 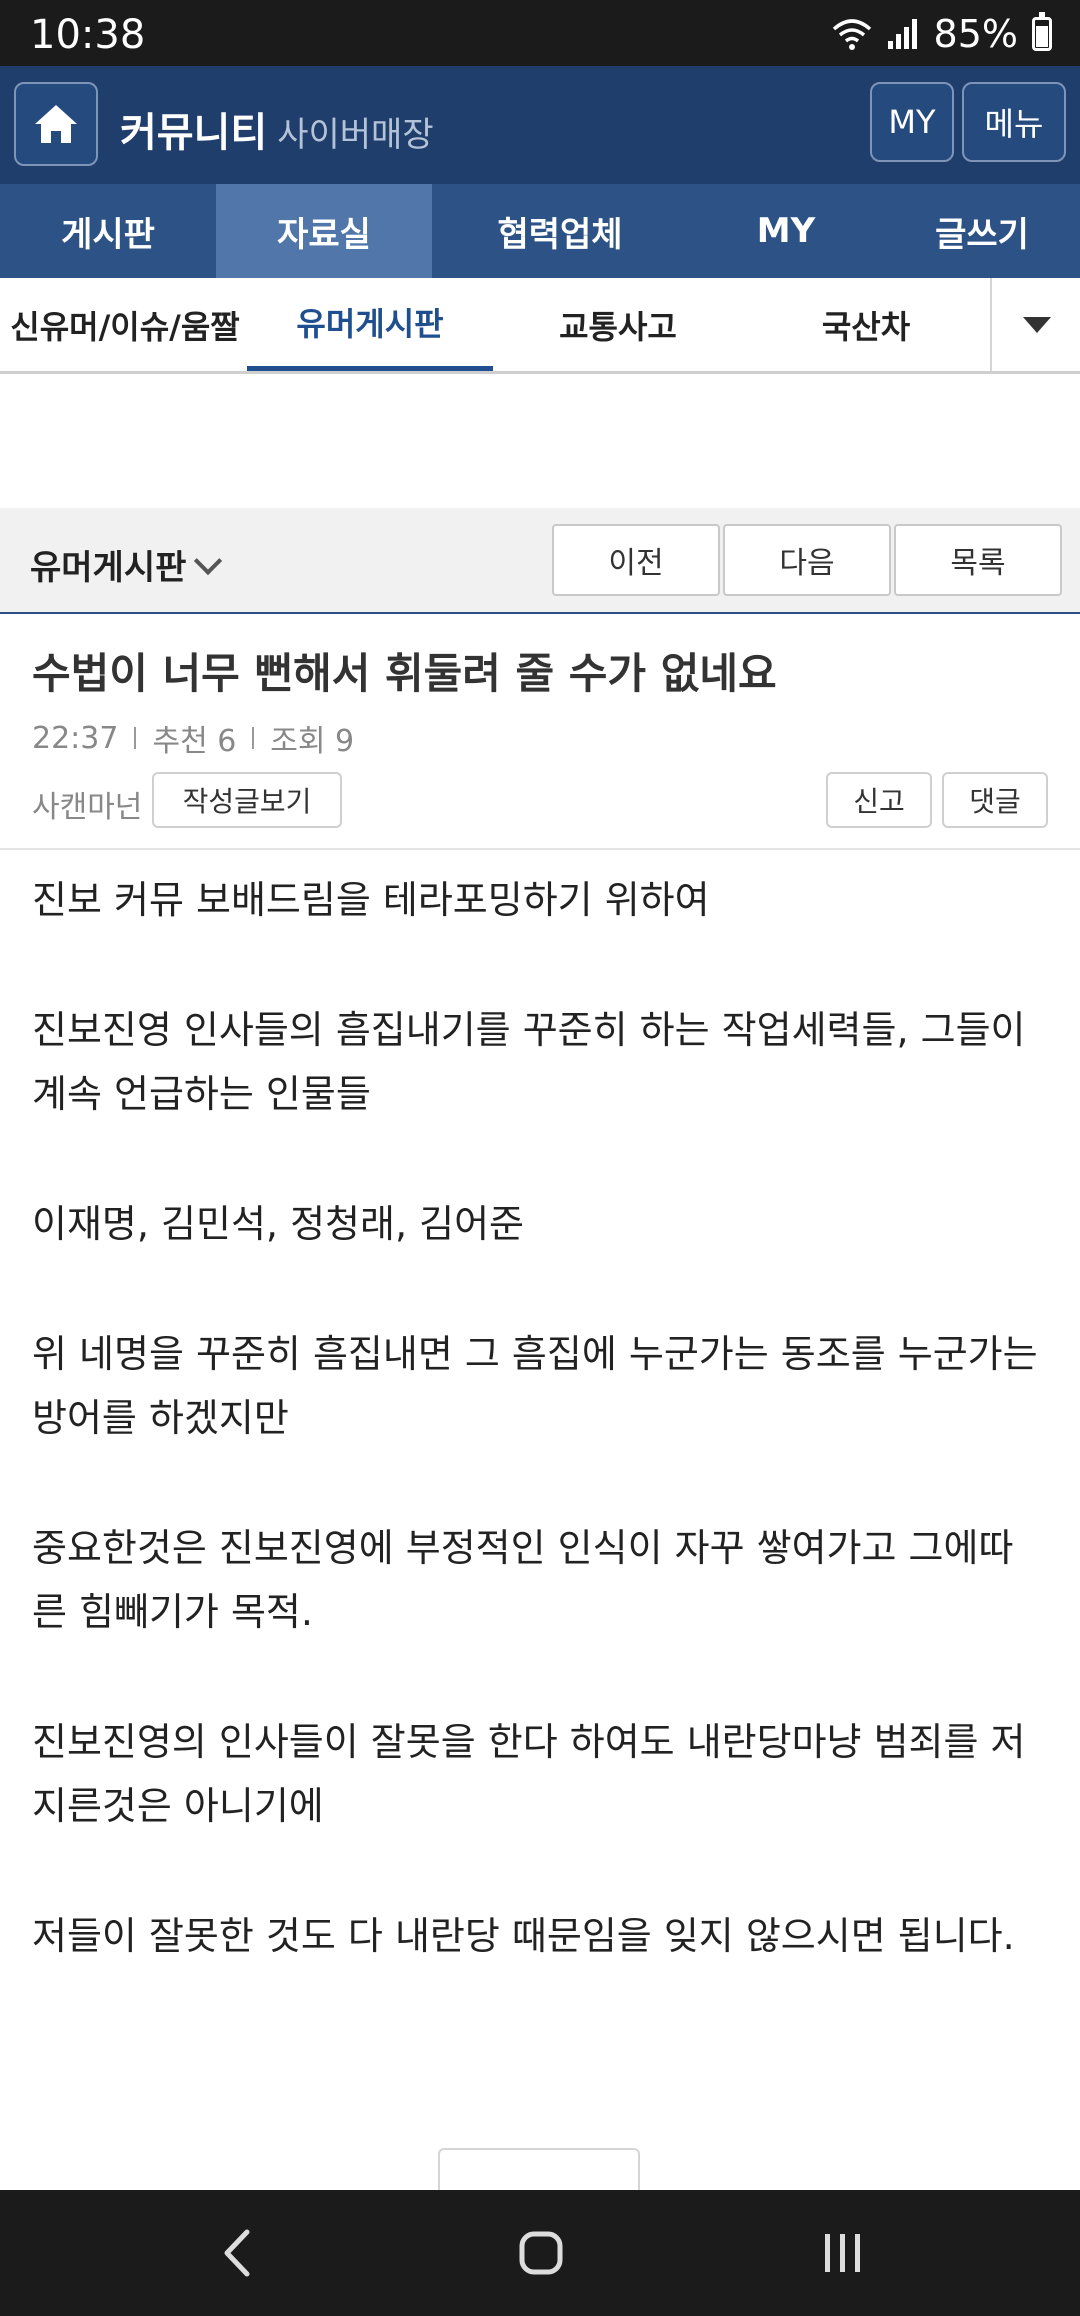 I want to click on status-icons: 85%, so click(x=942, y=34).